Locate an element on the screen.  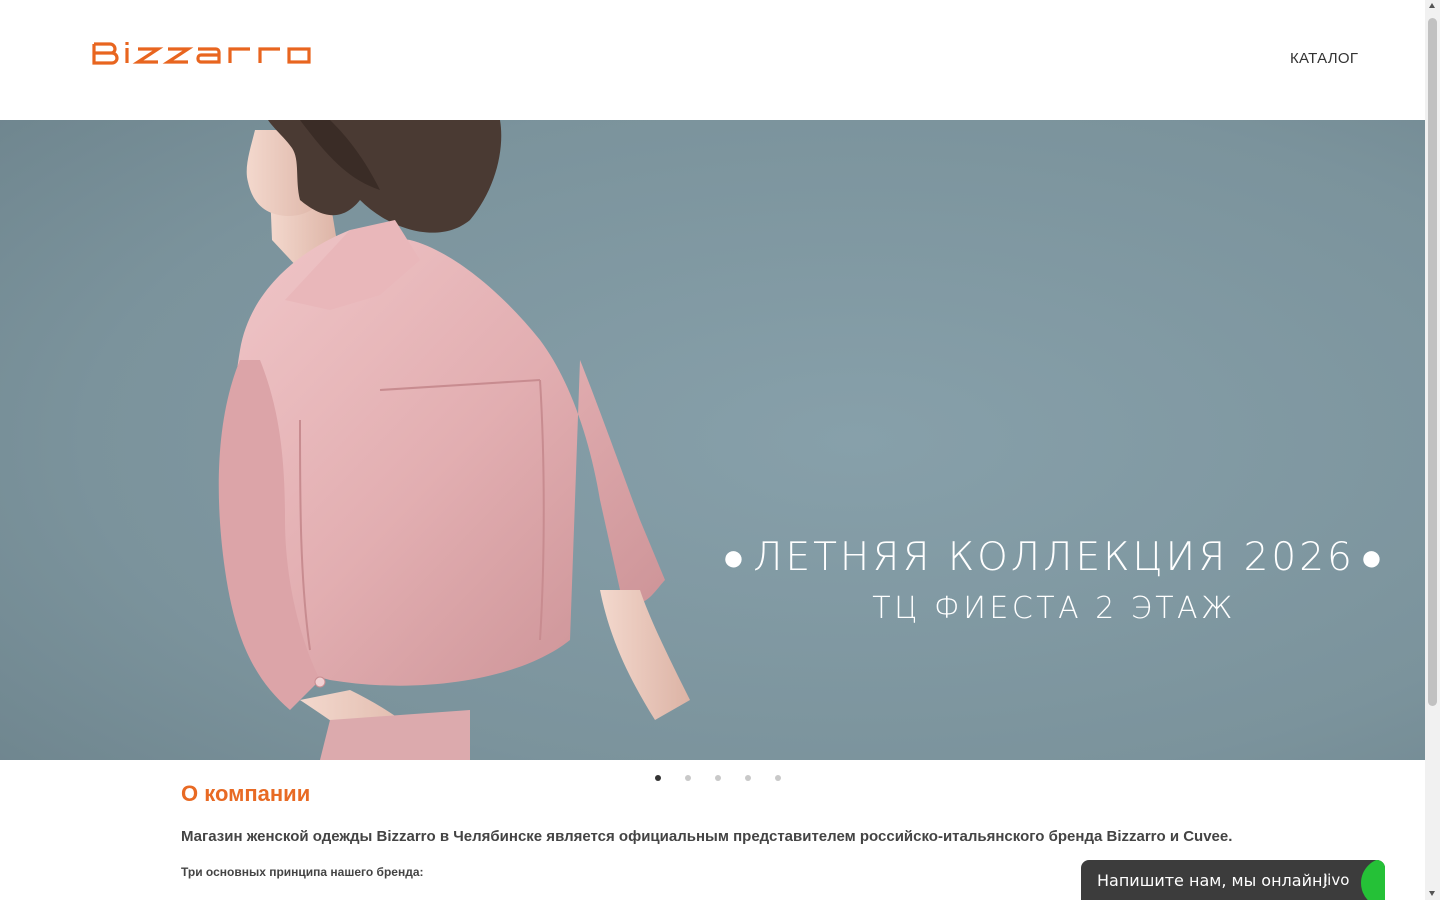
chat-status-icon is located at coordinates (1373, 880).